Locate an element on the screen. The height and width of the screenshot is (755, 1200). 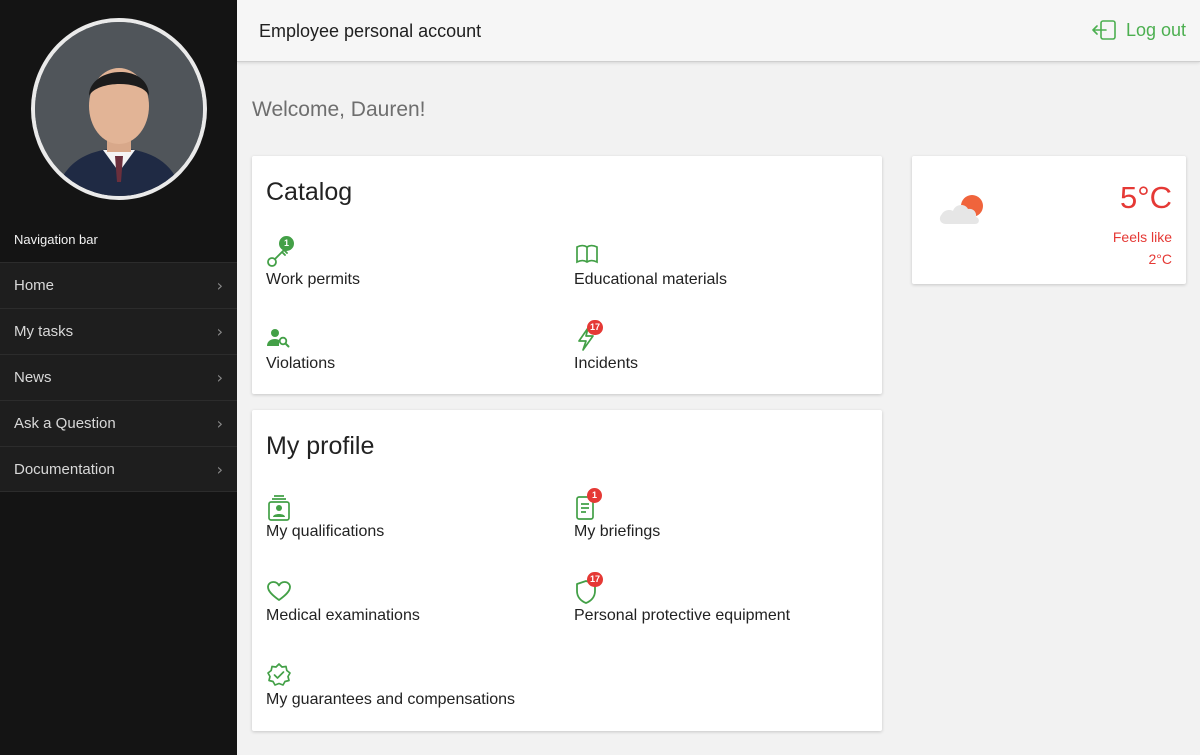
heart-icon is located at coordinates (279, 591).